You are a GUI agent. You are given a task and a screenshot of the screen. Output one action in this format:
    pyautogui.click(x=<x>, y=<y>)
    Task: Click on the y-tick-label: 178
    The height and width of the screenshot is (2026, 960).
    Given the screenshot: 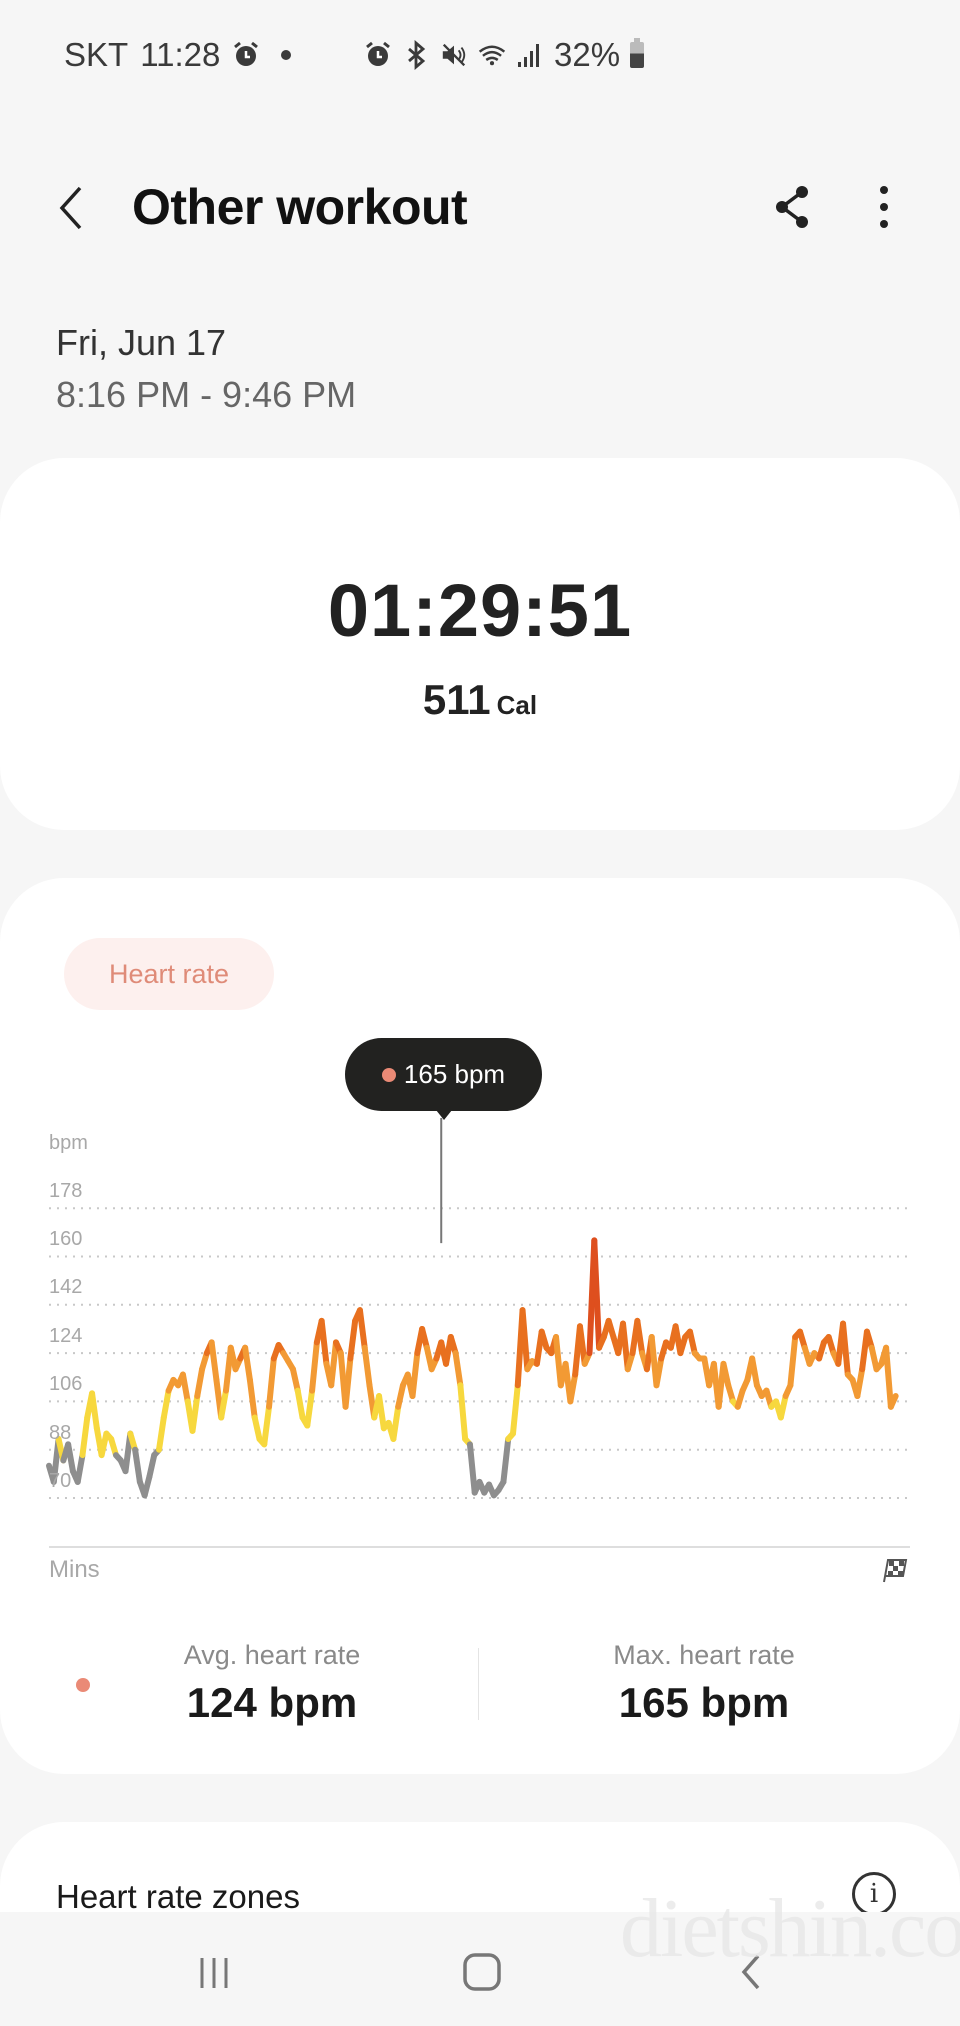 What is the action you would take?
    pyautogui.click(x=66, y=1191)
    